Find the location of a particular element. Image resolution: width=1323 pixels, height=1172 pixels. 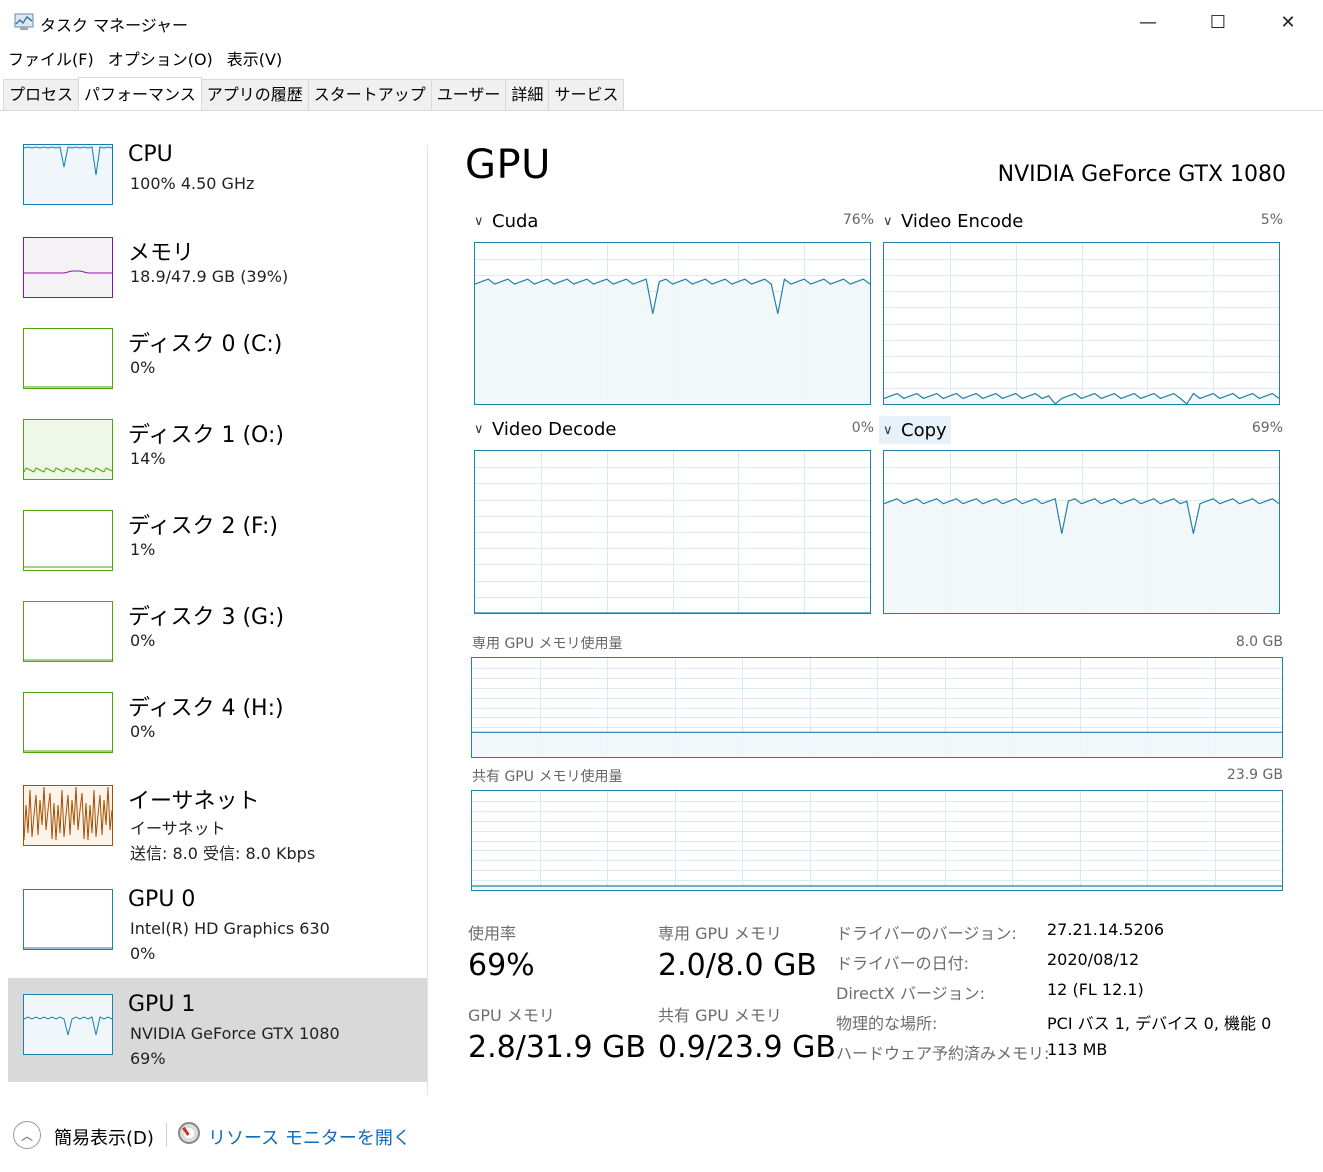

reserved-memory-label: ハードウェア予約済みメモリ: is located at coordinates (943, 1053).